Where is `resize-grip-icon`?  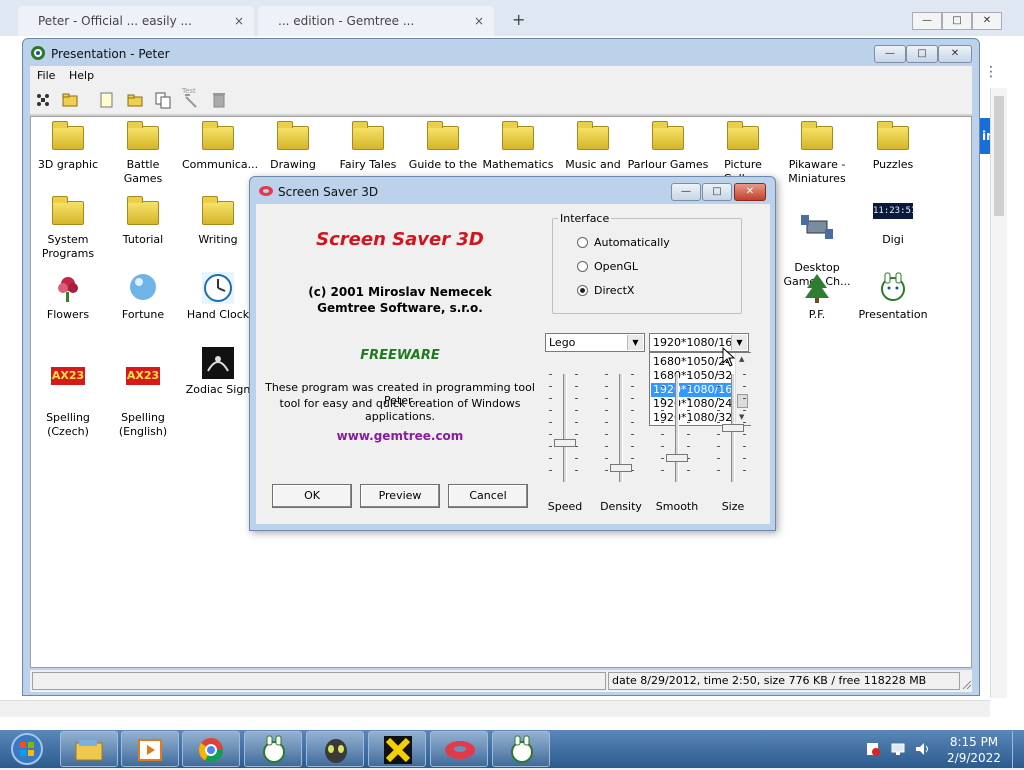 resize-grip-icon is located at coordinates (966, 684).